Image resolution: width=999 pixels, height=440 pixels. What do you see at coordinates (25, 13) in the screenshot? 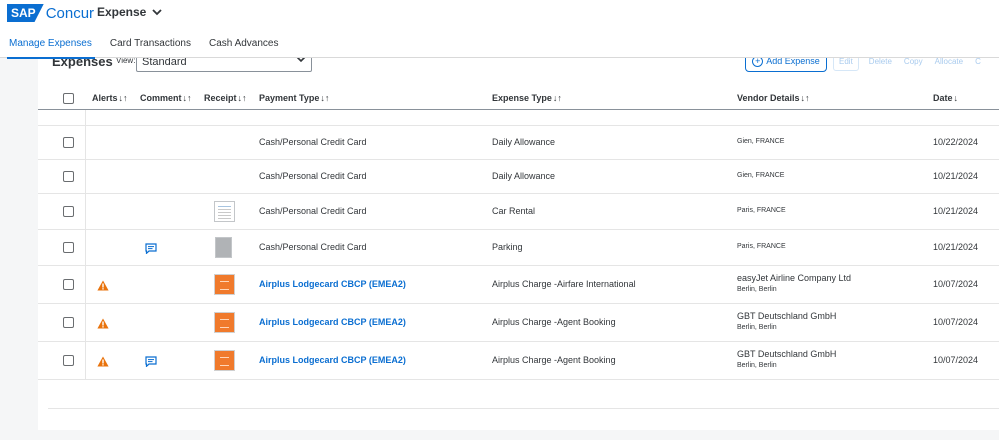
I see `sap-logo-mark: SAP` at bounding box center [25, 13].